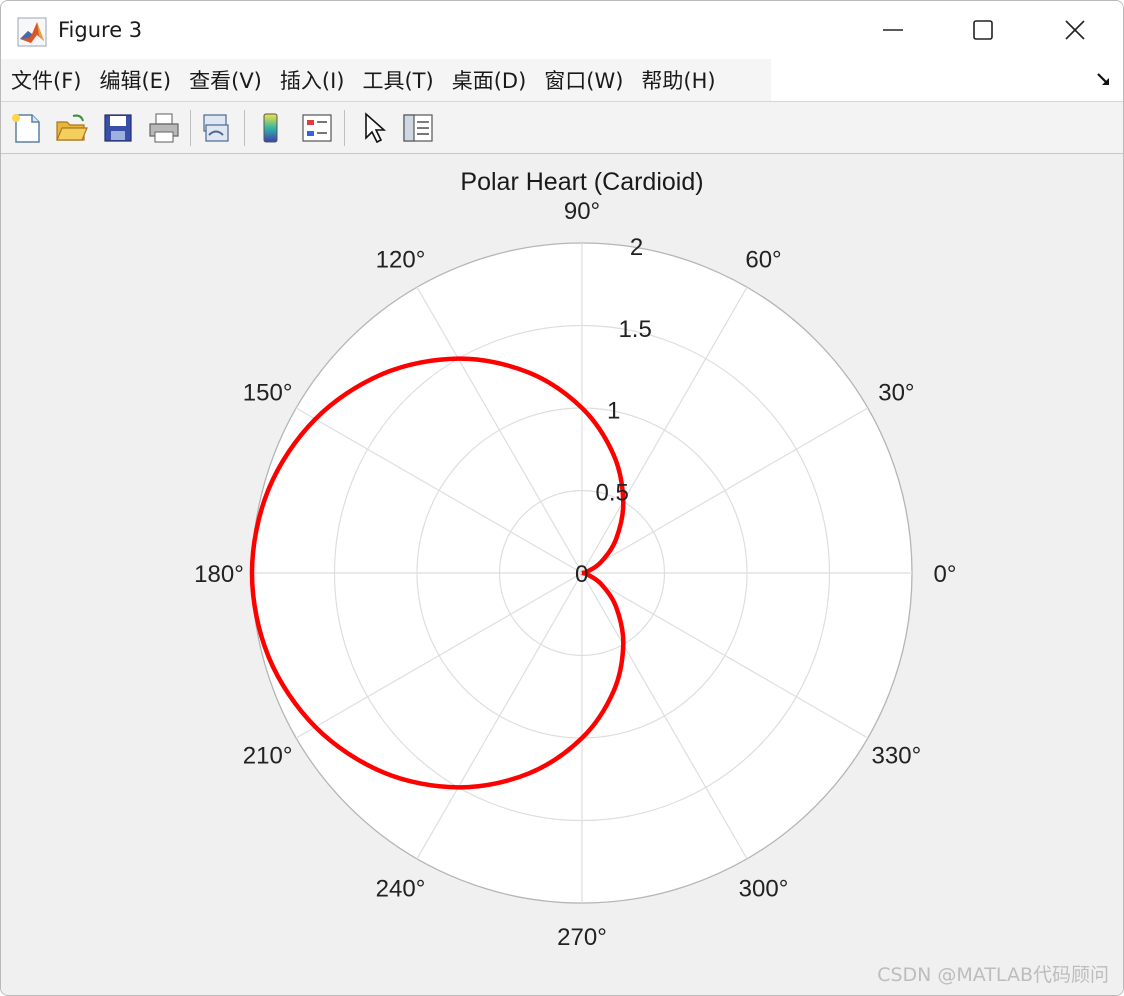  Describe the element at coordinates (418, 128) in the screenshot. I see `property-inspector-icon` at that location.